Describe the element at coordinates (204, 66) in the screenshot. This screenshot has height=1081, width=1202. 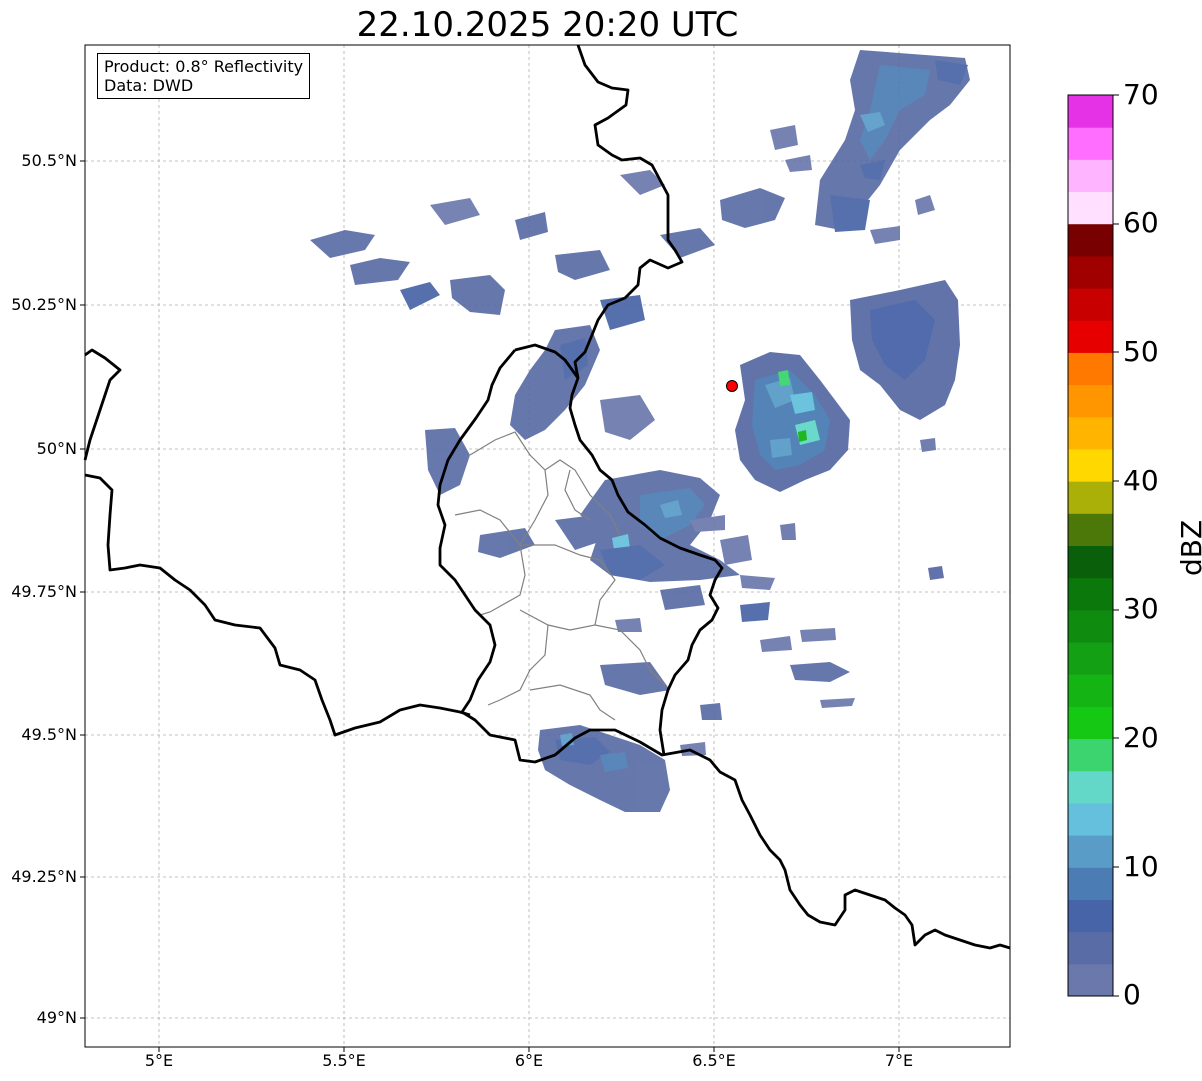
I see `product-label: Product: 0.8° Reflectivity` at that location.